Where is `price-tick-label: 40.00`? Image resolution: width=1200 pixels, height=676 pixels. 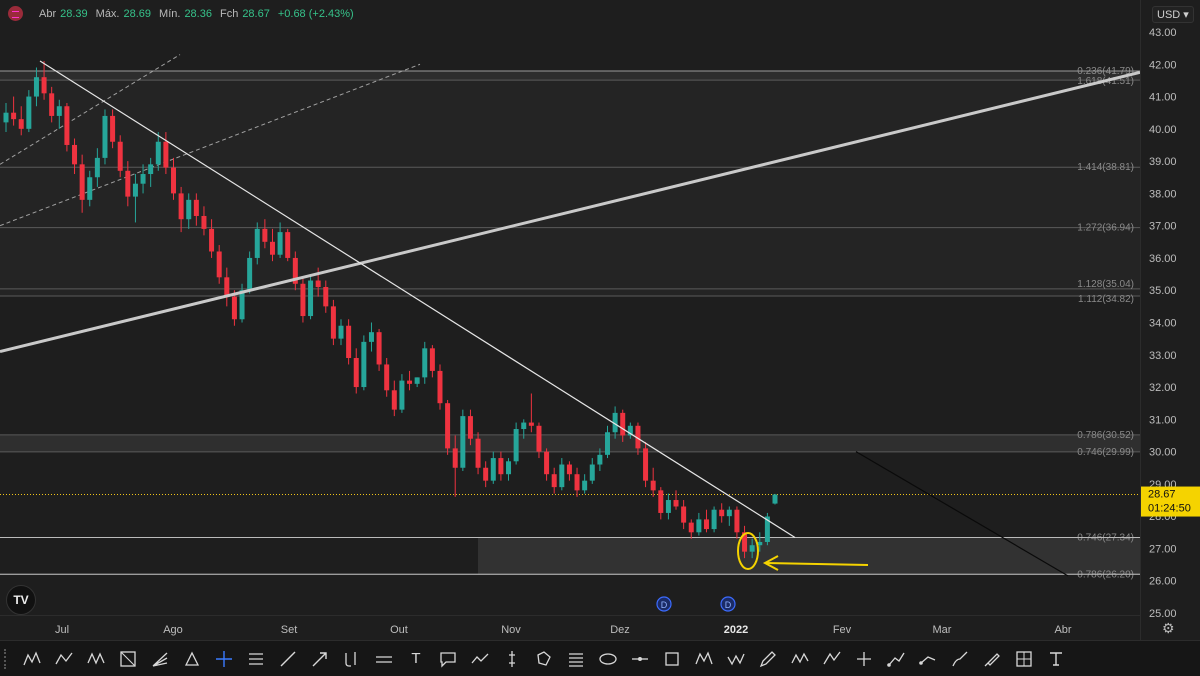 price-tick-label: 40.00 is located at coordinates (1163, 130).